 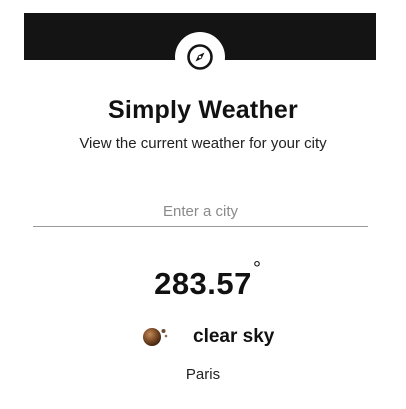 What do you see at coordinates (203, 143) in the screenshot?
I see `app-subtitle: View the current weather for your city` at bounding box center [203, 143].